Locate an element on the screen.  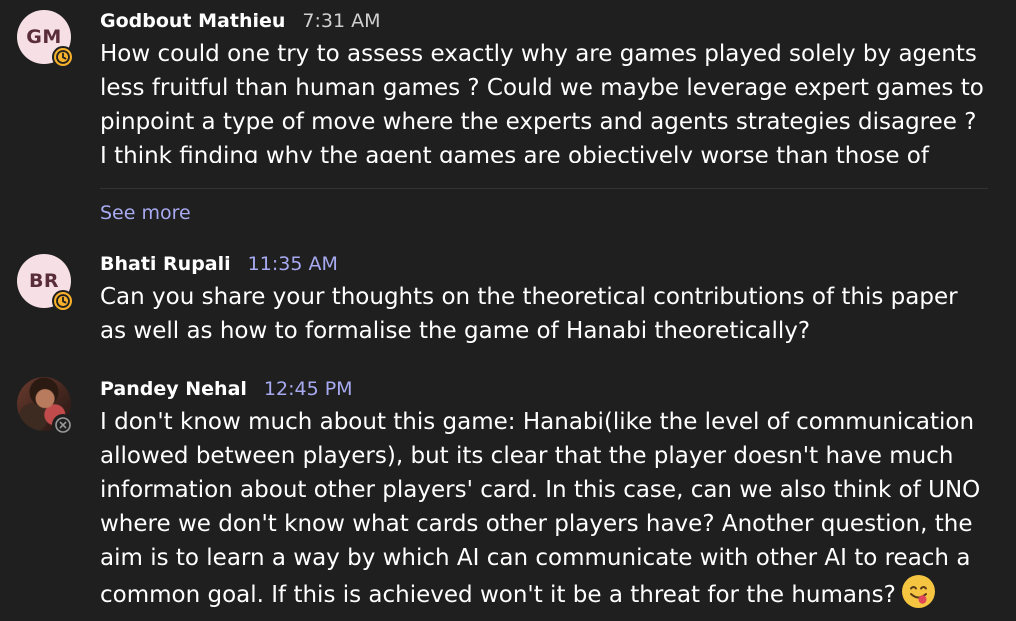
avatar-initials: GM is located at coordinates (44, 37).